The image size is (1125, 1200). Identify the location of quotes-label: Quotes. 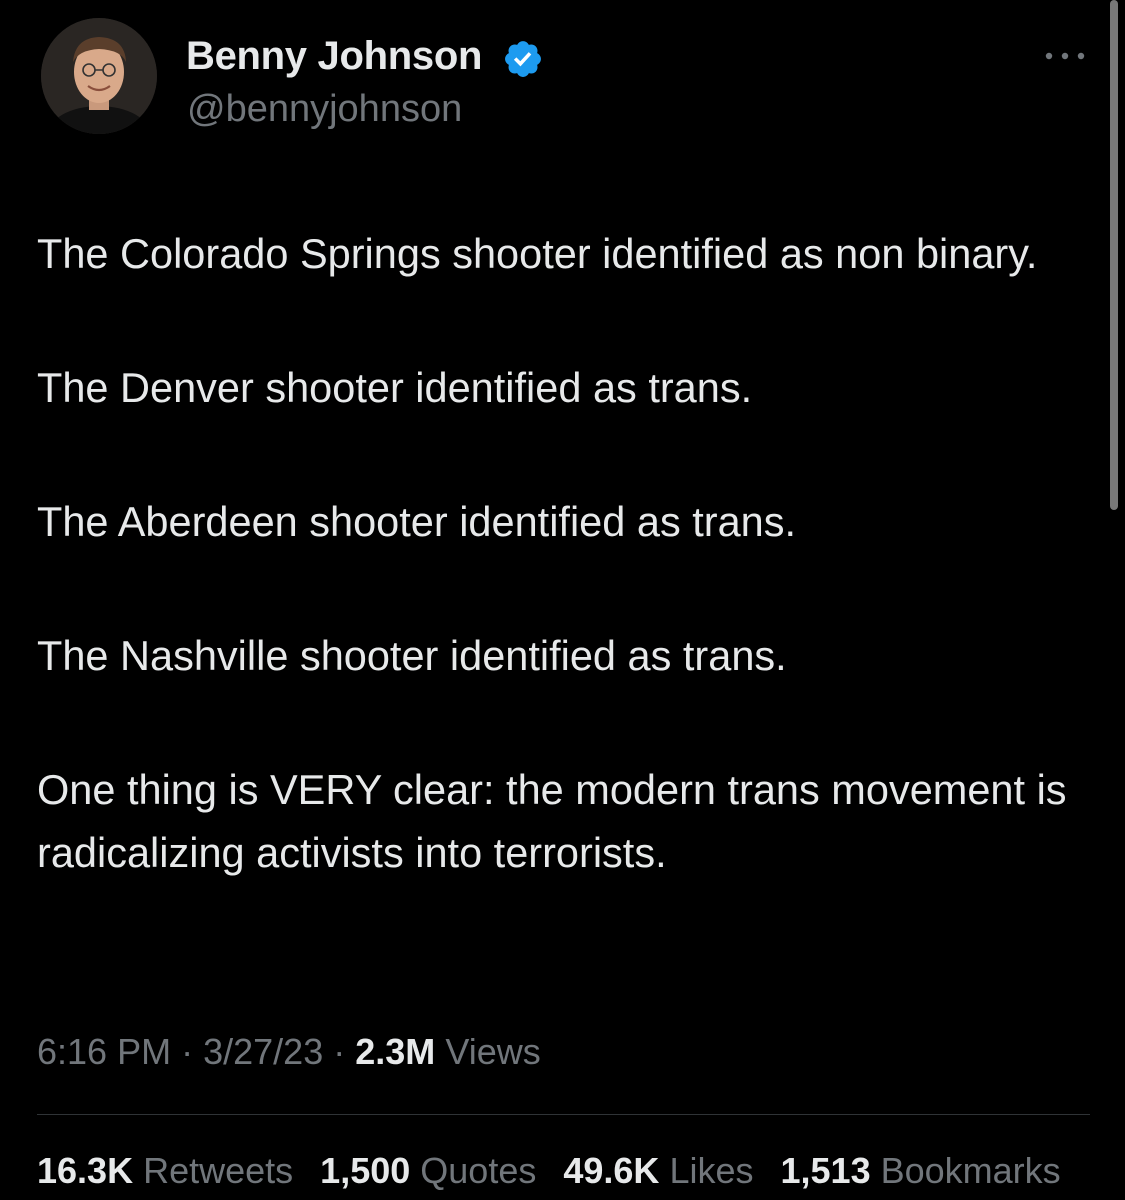
(478, 1170).